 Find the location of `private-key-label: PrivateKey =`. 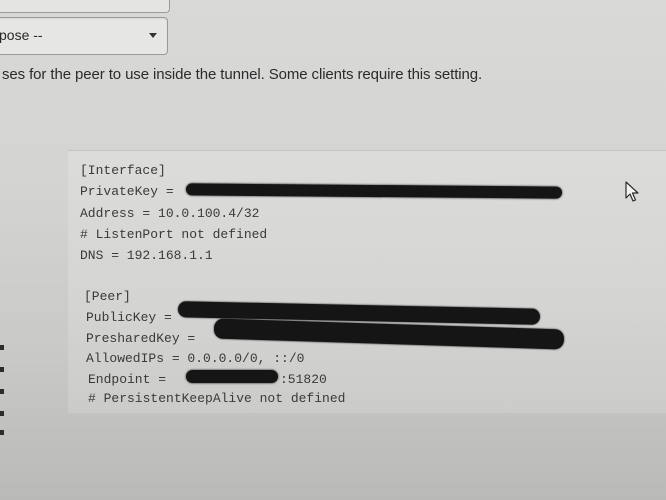

private-key-label: PrivateKey = is located at coordinates (127, 191).